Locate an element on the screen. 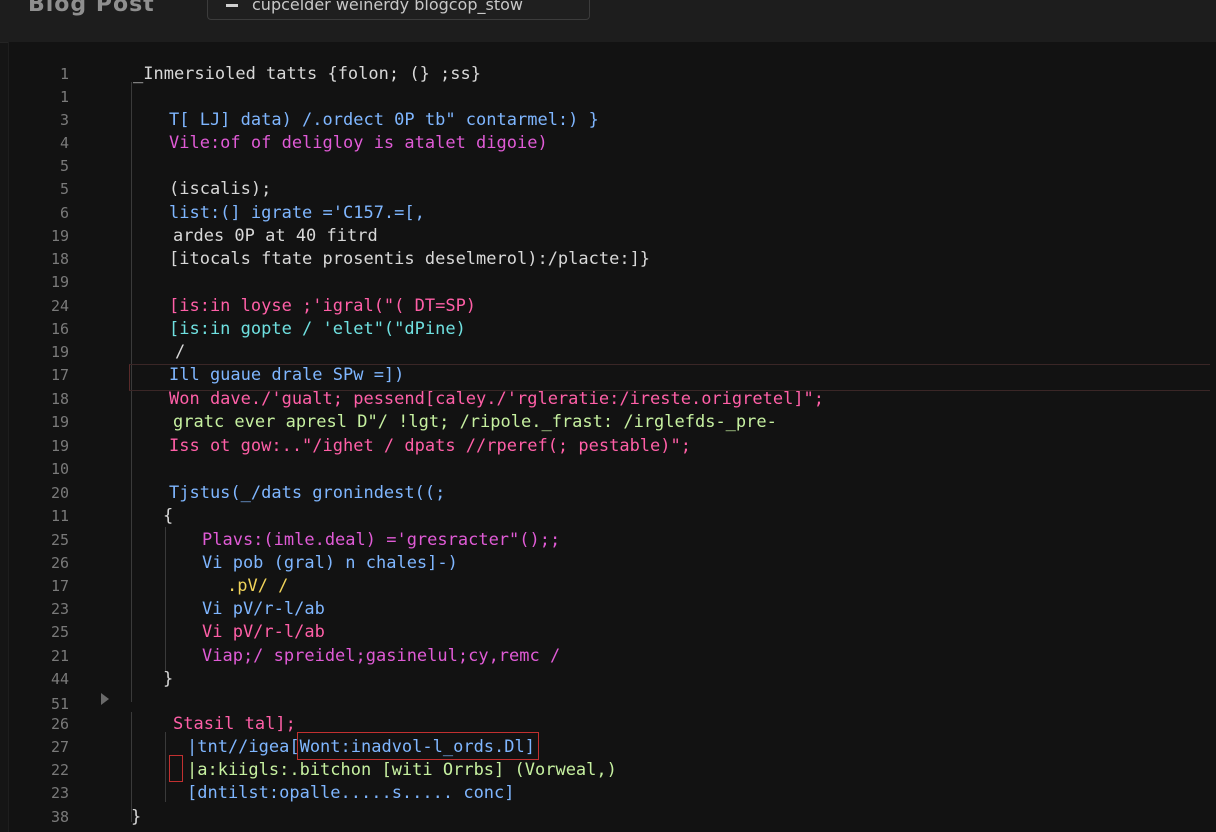  code-line: 44} is located at coordinates (612, 679).